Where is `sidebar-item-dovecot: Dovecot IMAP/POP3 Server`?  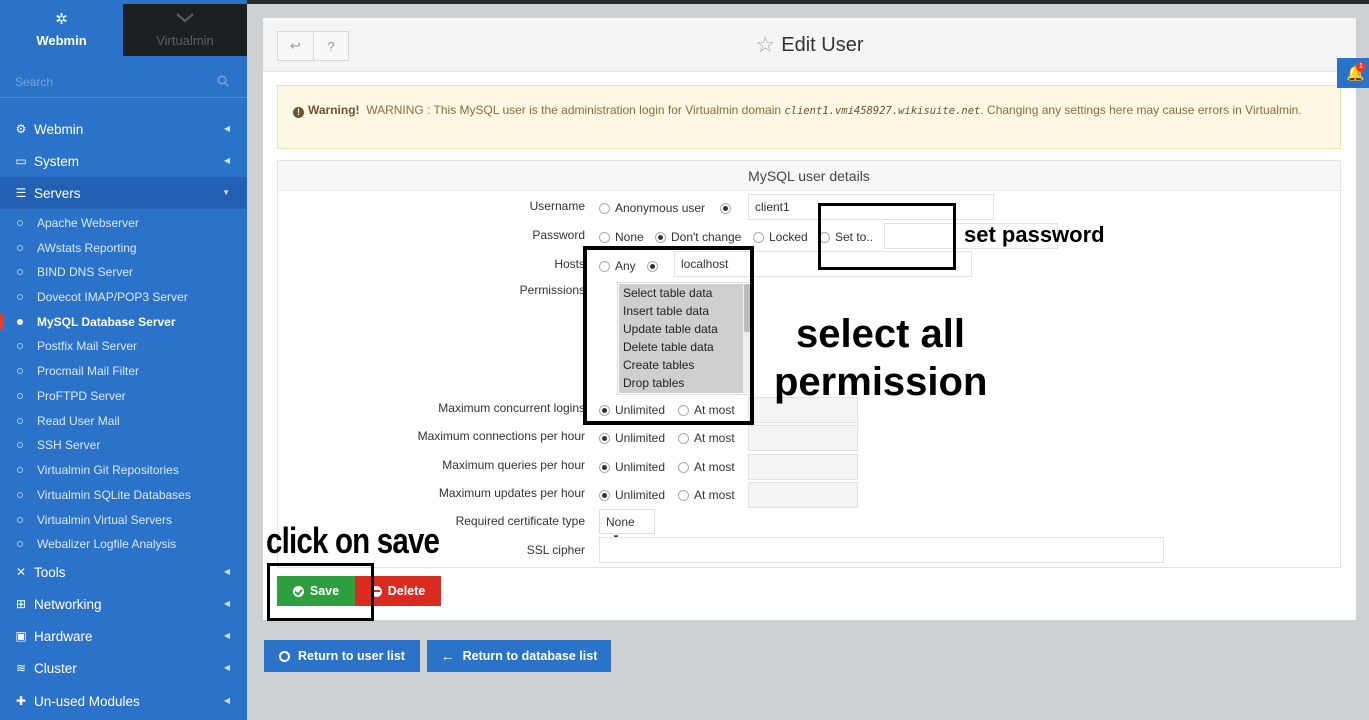 sidebar-item-dovecot: Dovecot IMAP/POP3 Server is located at coordinates (123, 297).